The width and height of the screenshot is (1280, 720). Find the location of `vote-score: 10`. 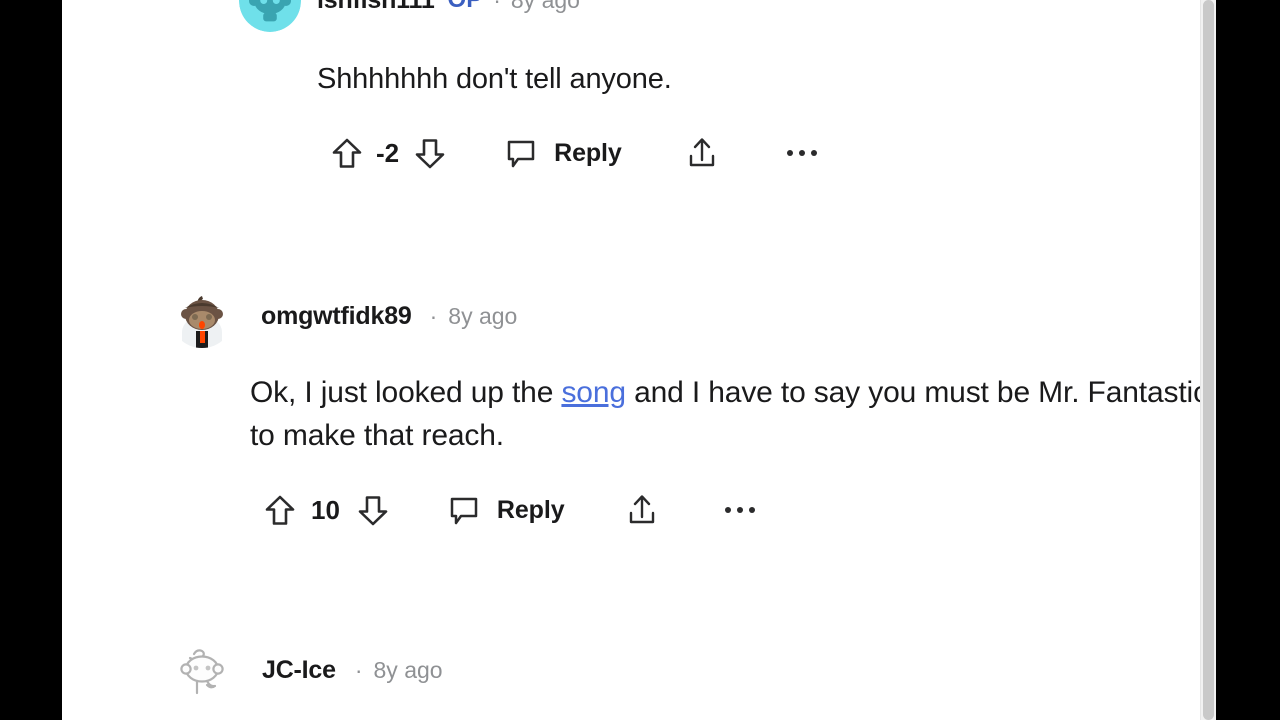

vote-score: 10 is located at coordinates (325, 509).